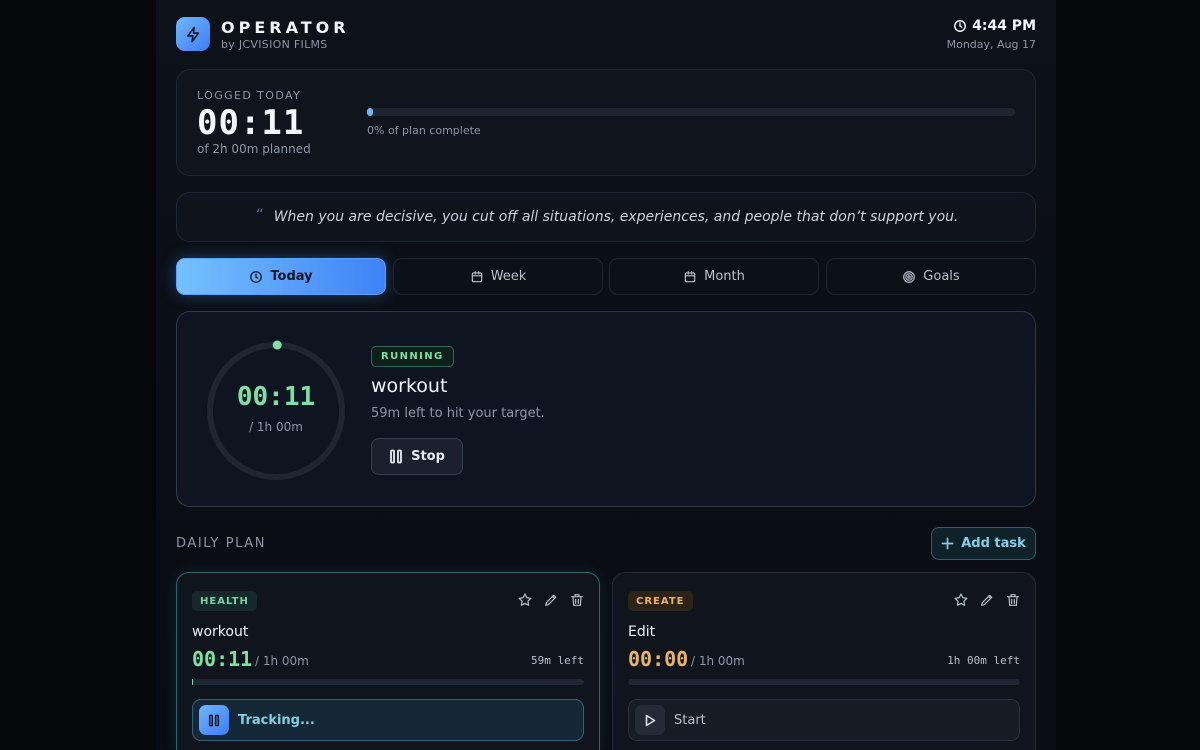 This screenshot has height=750, width=1200. Describe the element at coordinates (224, 601) in the screenshot. I see `task-category-tag: HEALTH` at that location.